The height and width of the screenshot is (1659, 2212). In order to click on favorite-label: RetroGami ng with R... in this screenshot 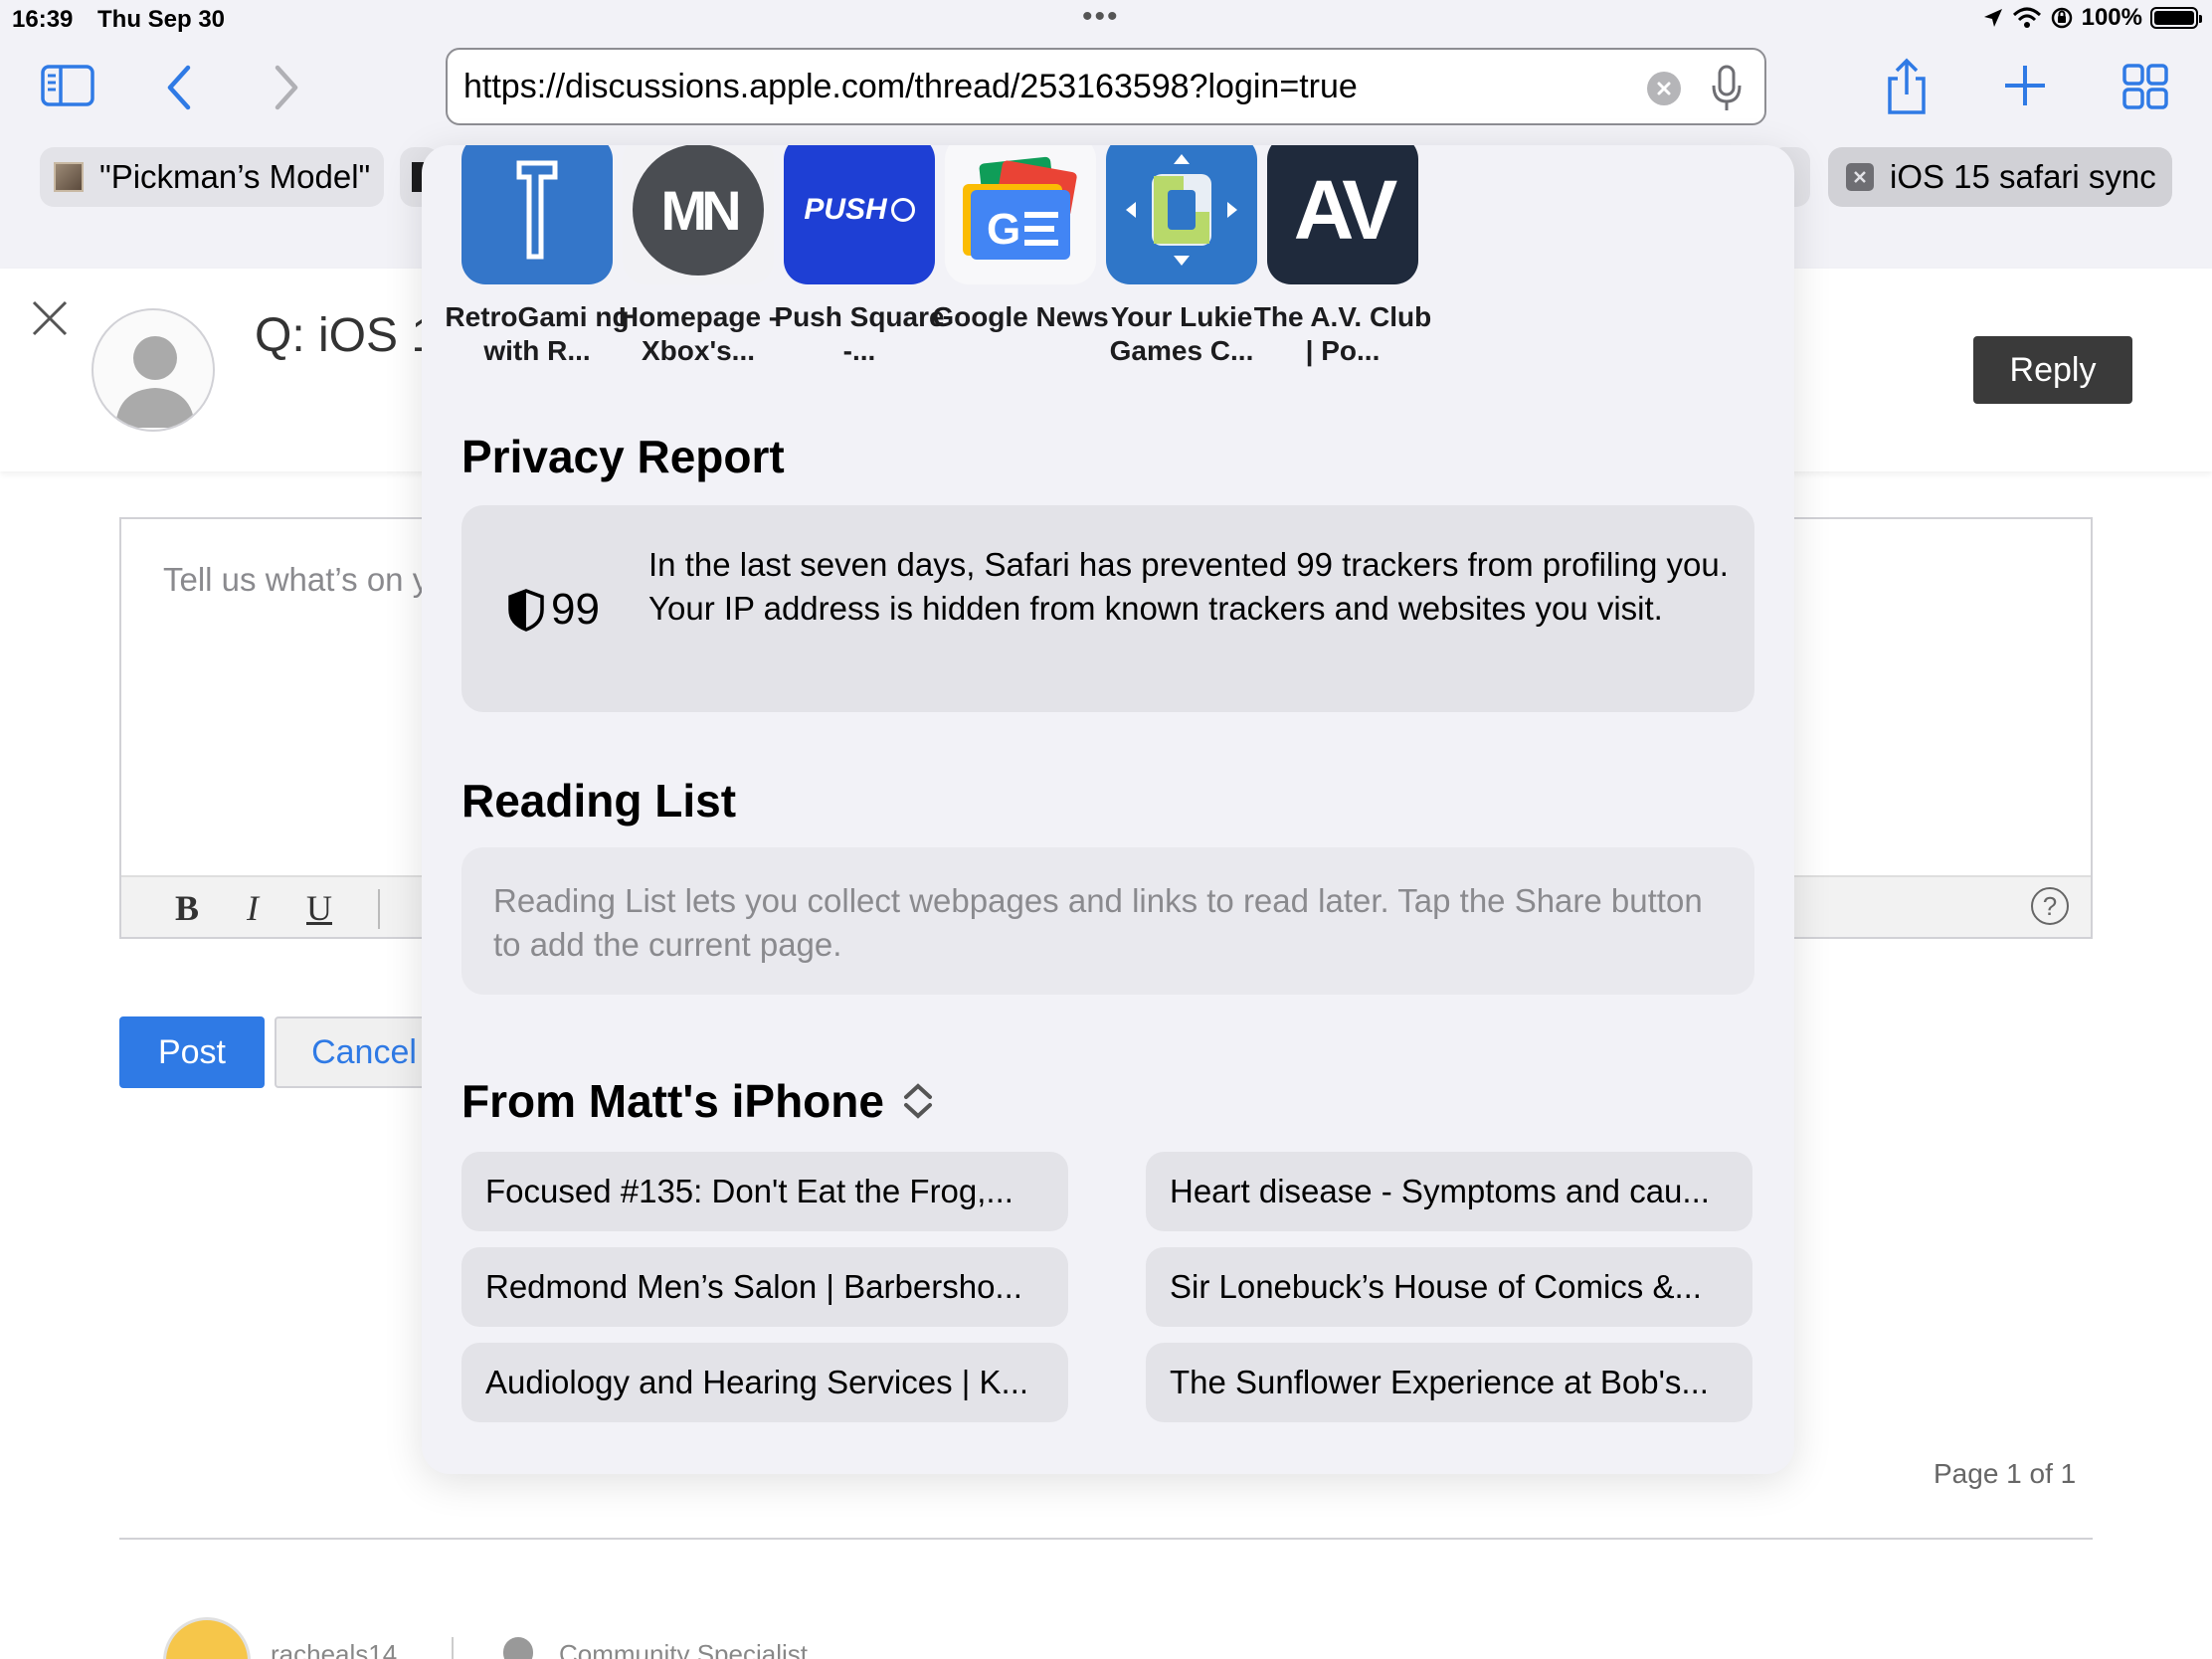, I will do `click(537, 333)`.